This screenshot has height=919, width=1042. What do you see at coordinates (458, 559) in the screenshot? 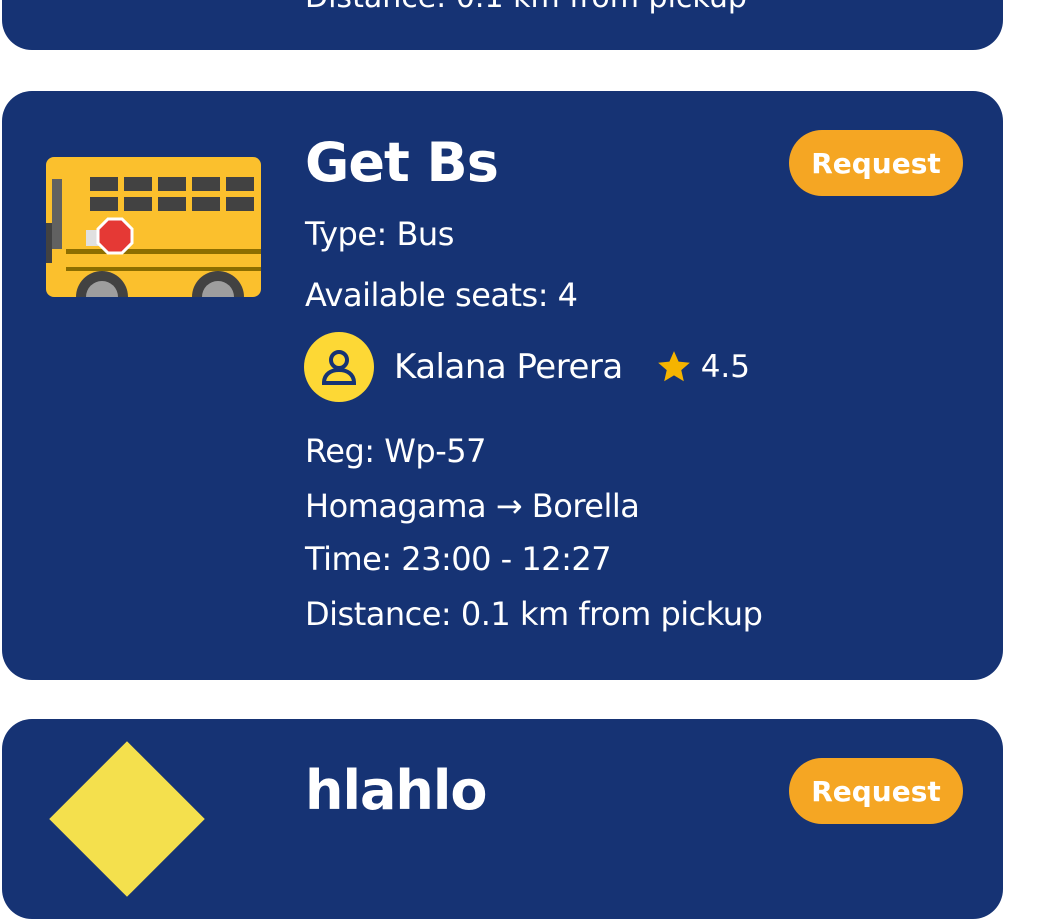
I see `time-range: Time: 23:00 - 12:27` at bounding box center [458, 559].